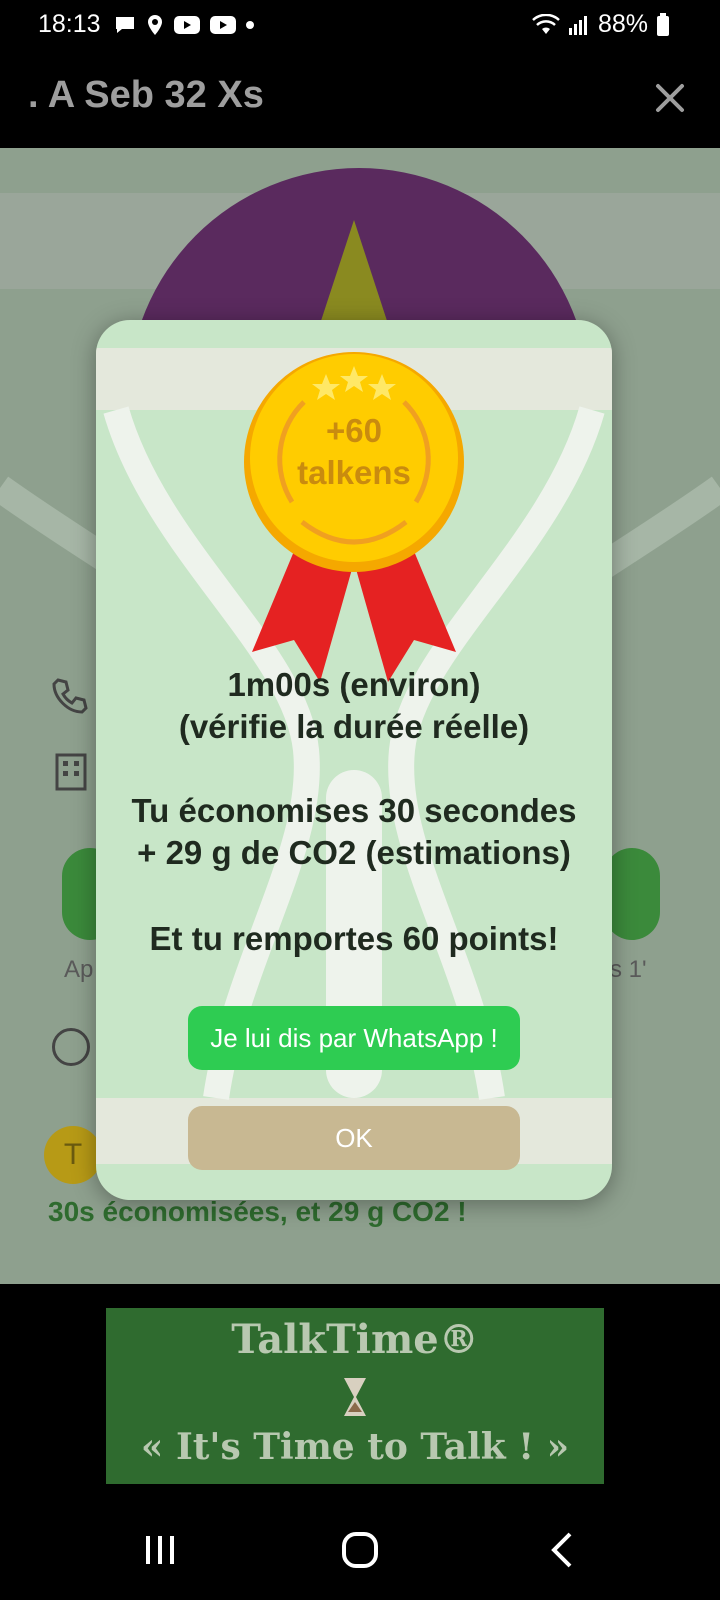 The height and width of the screenshot is (1600, 720). I want to click on avatar: T, so click(73, 1155).